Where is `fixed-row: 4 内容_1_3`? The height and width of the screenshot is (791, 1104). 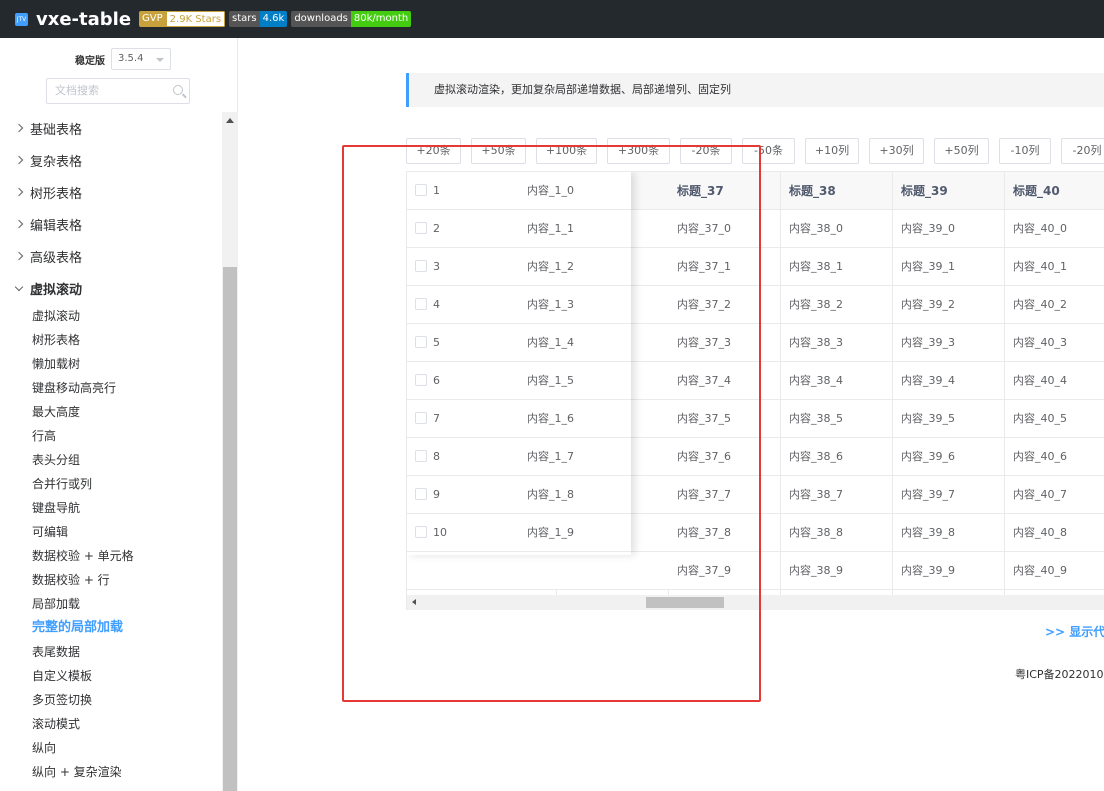
fixed-row: 4 内容_1_3 is located at coordinates (519, 305).